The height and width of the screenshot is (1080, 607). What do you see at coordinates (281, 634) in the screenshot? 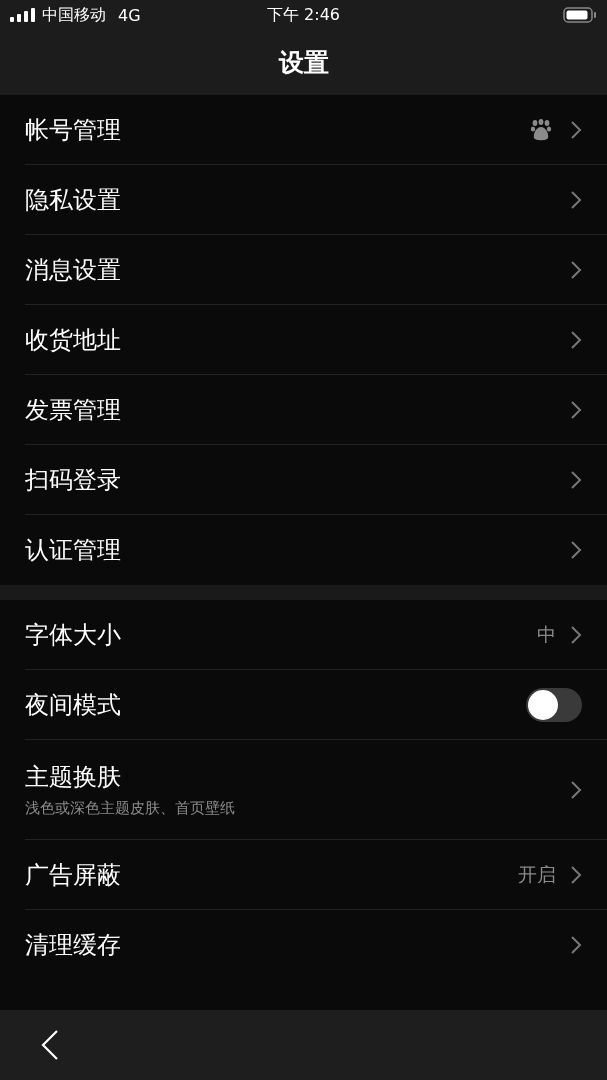
I see `setting-label: 字体大小` at bounding box center [281, 634].